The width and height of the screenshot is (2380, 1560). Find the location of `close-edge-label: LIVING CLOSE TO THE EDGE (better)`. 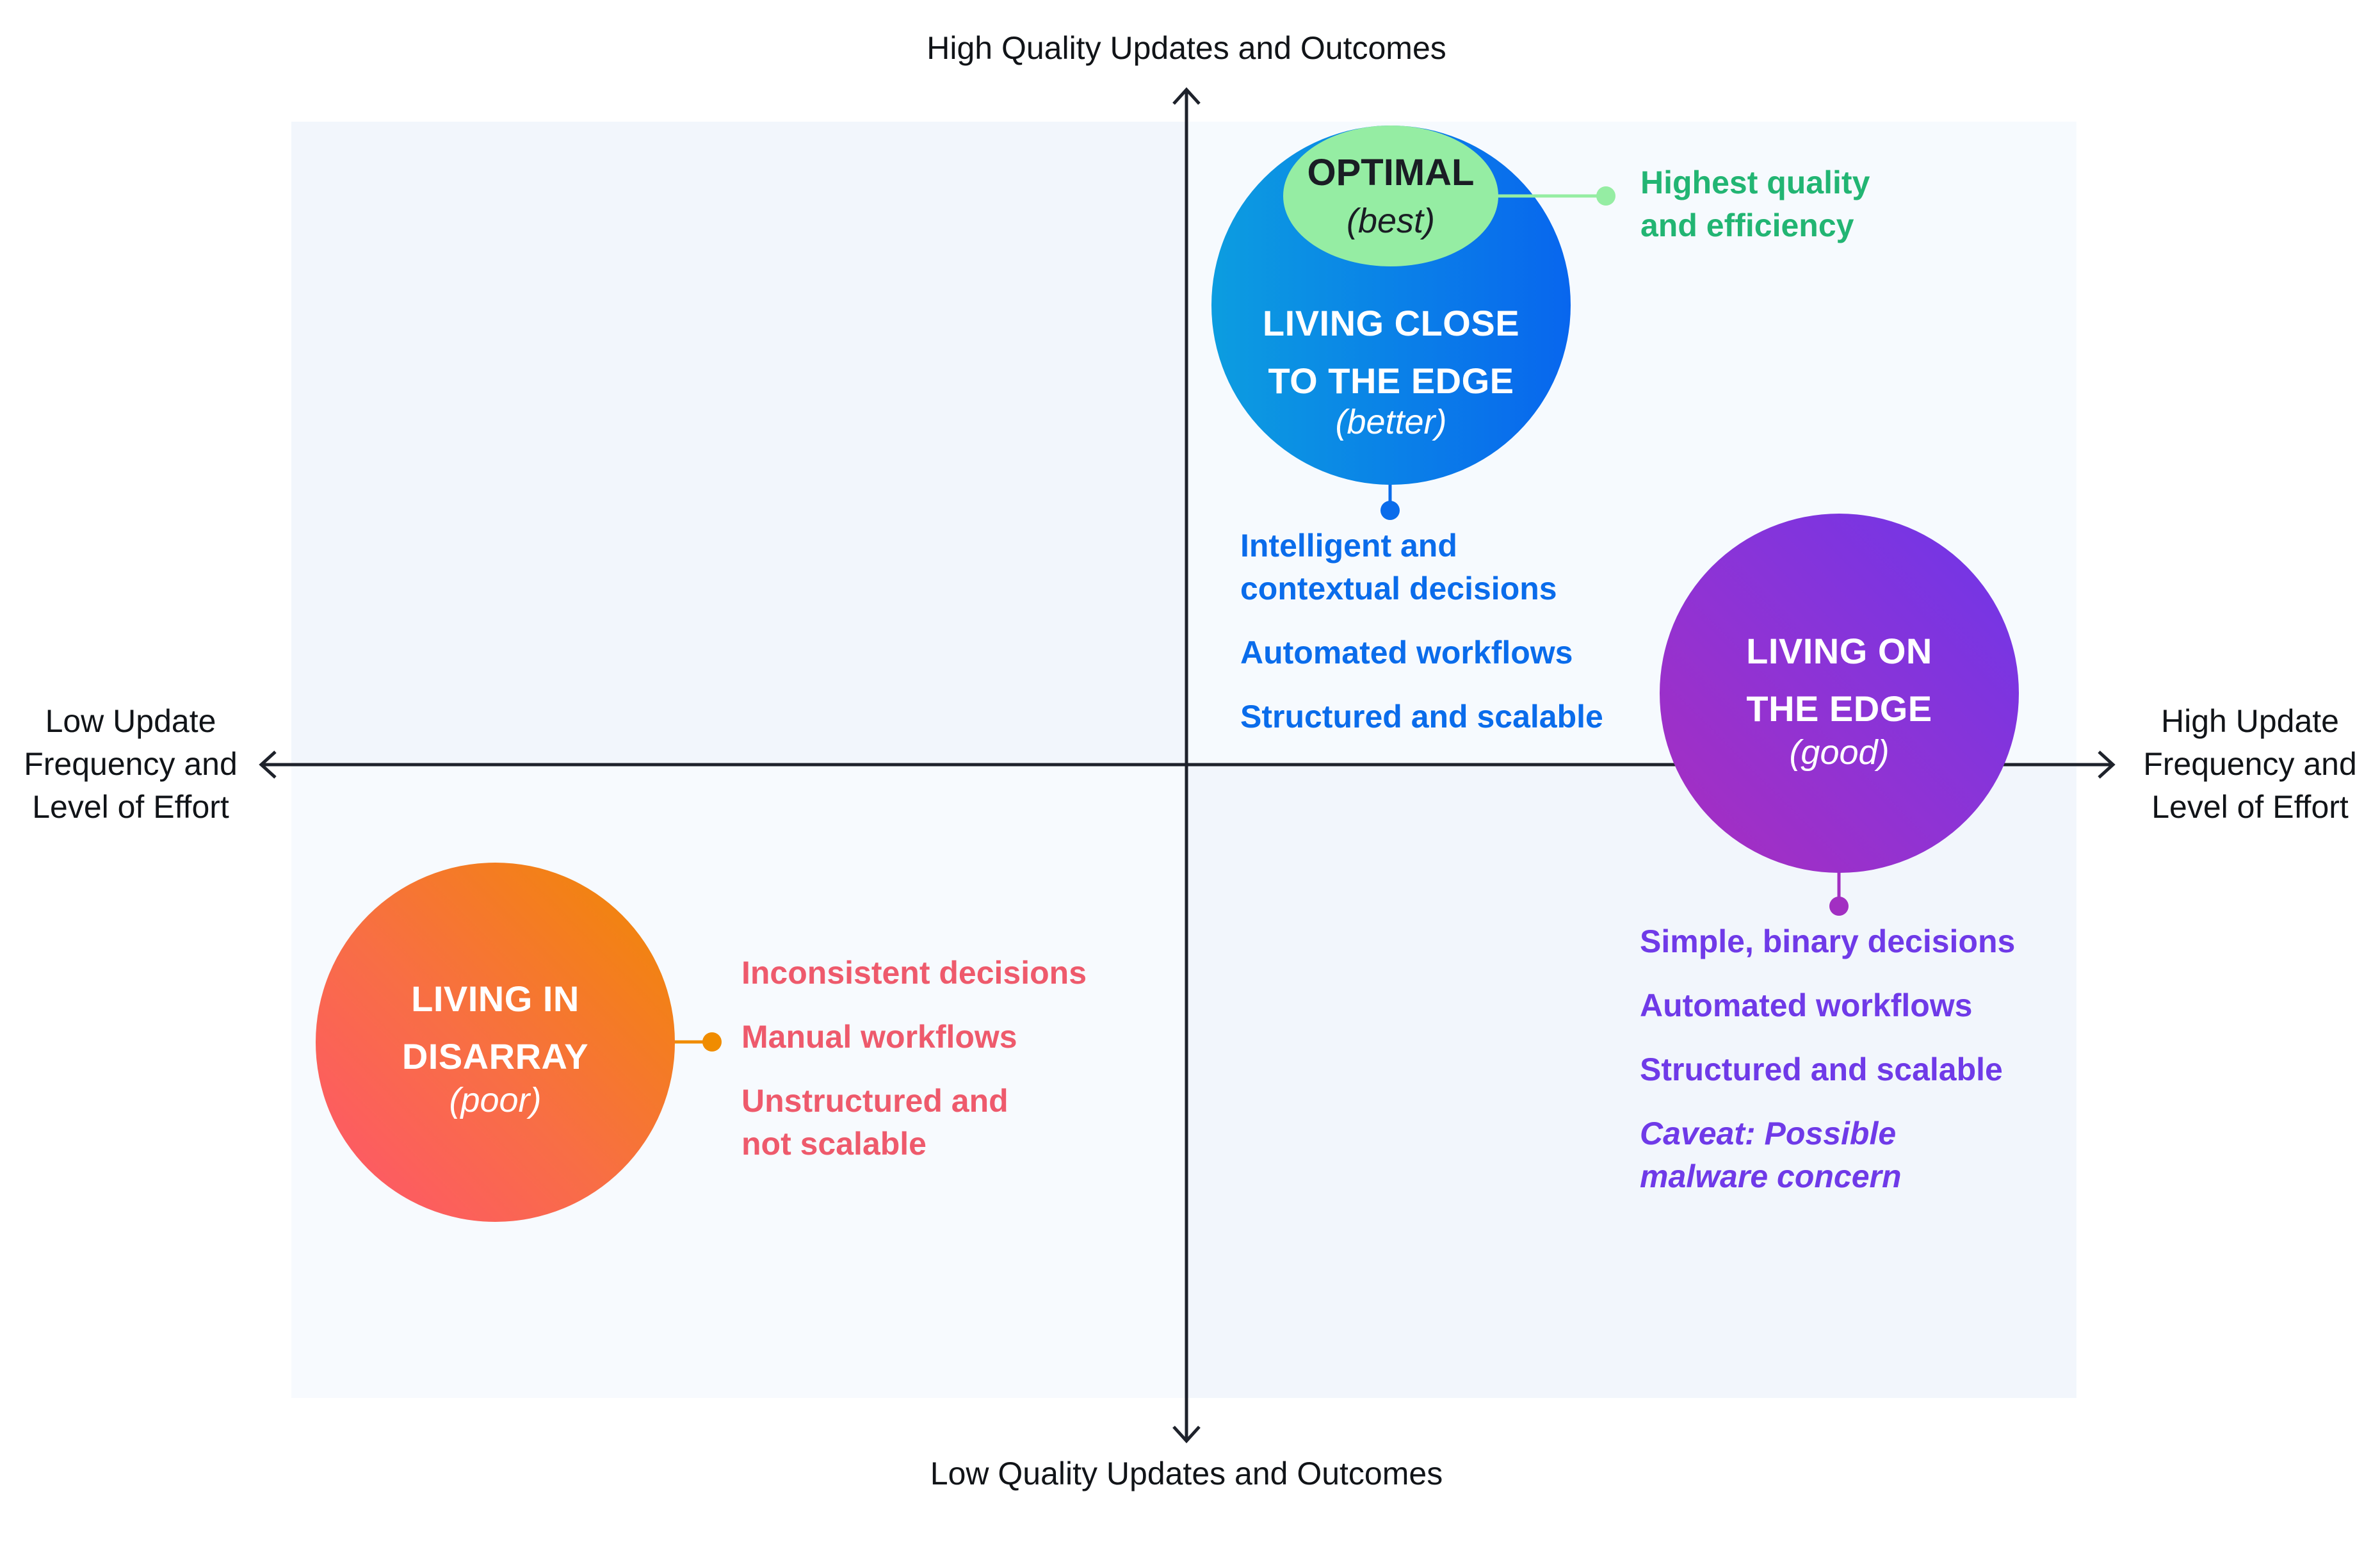

close-edge-label: LIVING CLOSE TO THE EDGE (better) is located at coordinates (1391, 370).